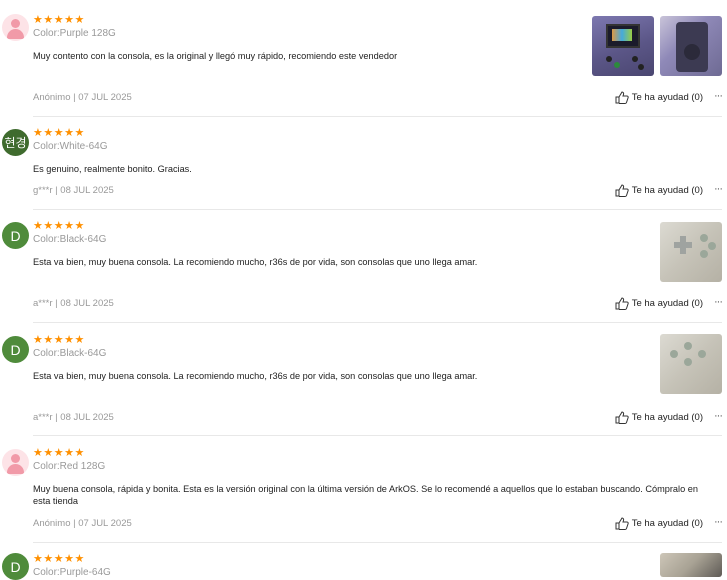  What do you see at coordinates (74, 33) in the screenshot?
I see `variant-label: Color:Purple 128G` at bounding box center [74, 33].